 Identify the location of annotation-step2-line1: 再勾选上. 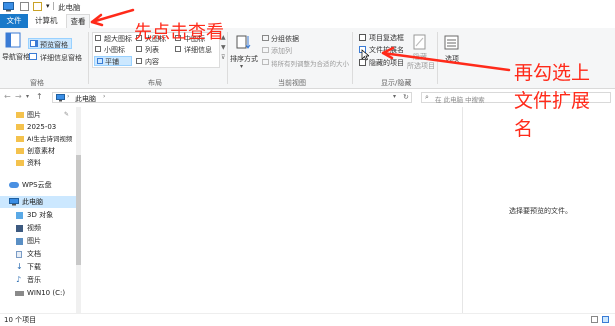
(552, 73).